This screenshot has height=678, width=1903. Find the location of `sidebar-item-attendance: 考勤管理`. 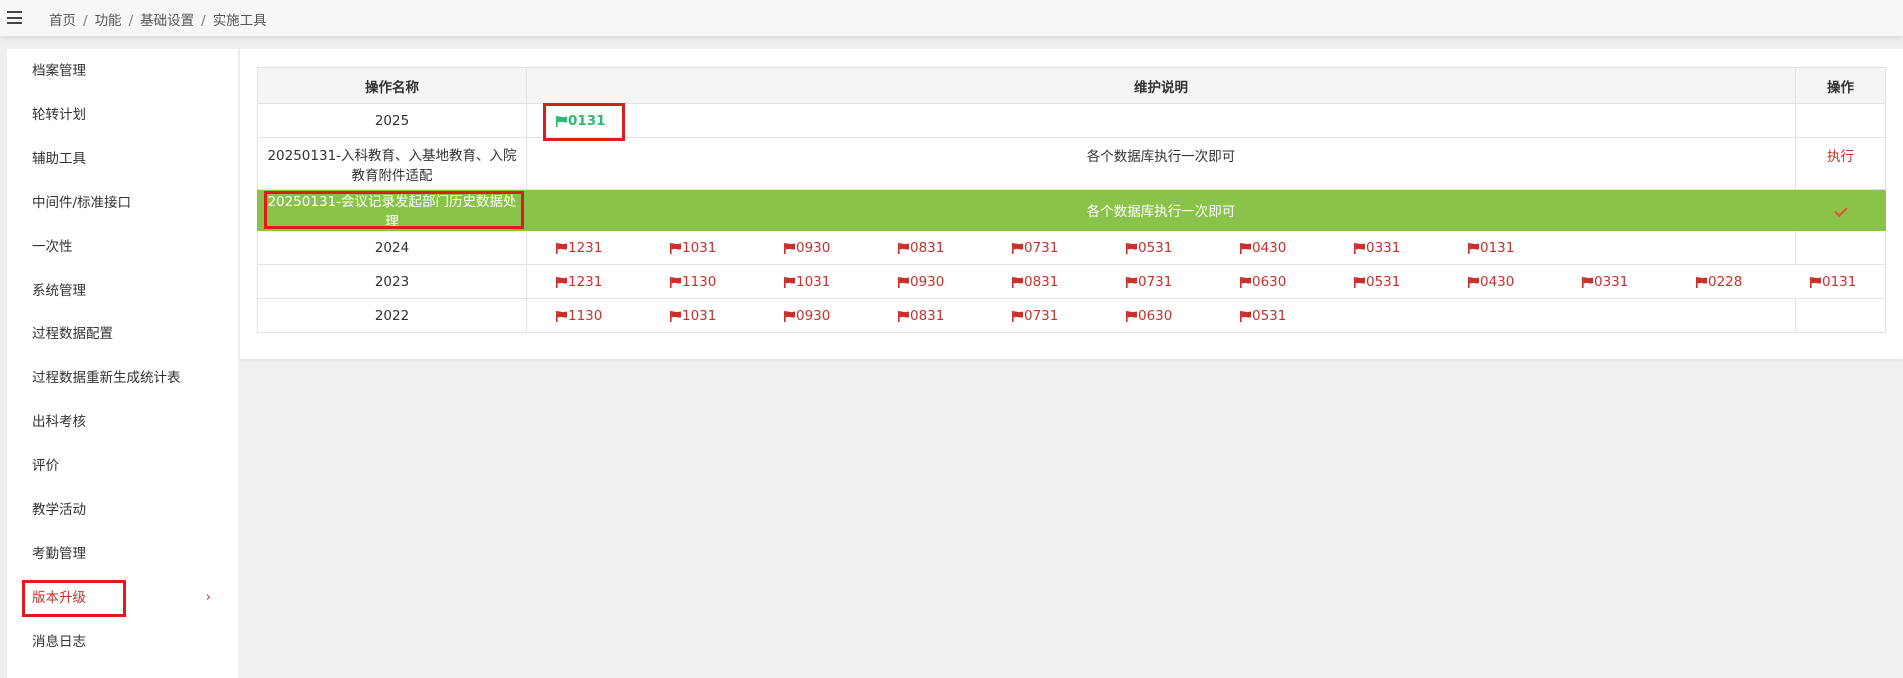

sidebar-item-attendance: 考勤管理 is located at coordinates (122, 554).